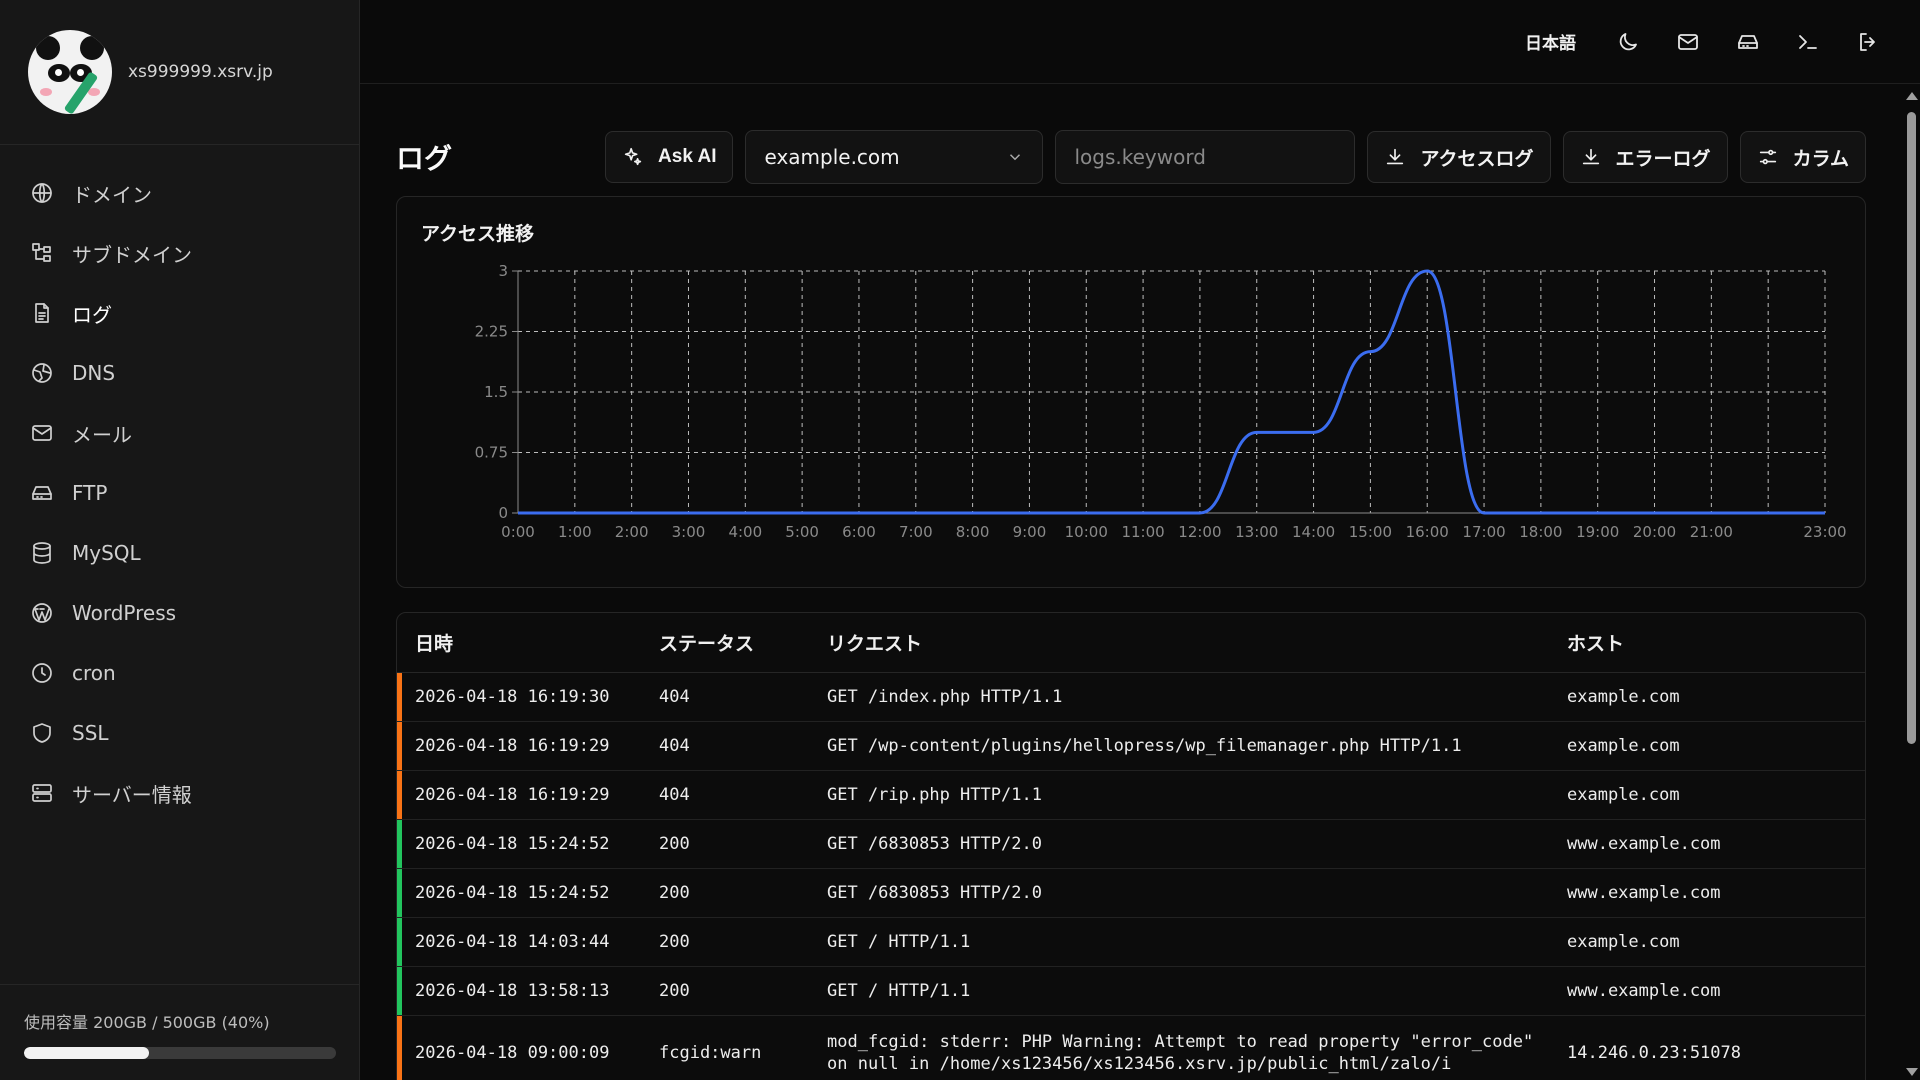  Describe the element at coordinates (1623, 795) in the screenshot. I see `cell-host: example.com` at that location.